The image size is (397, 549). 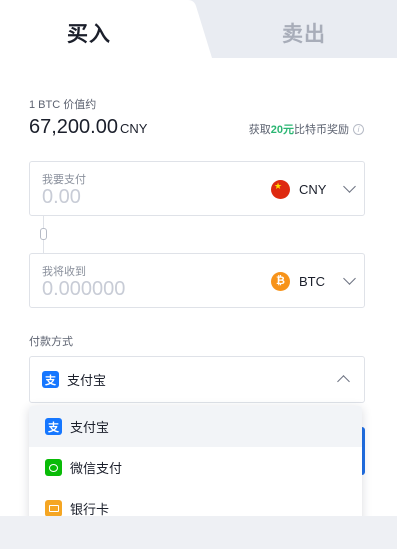 I want to click on pay-currency-code: CNY, so click(x=313, y=189).